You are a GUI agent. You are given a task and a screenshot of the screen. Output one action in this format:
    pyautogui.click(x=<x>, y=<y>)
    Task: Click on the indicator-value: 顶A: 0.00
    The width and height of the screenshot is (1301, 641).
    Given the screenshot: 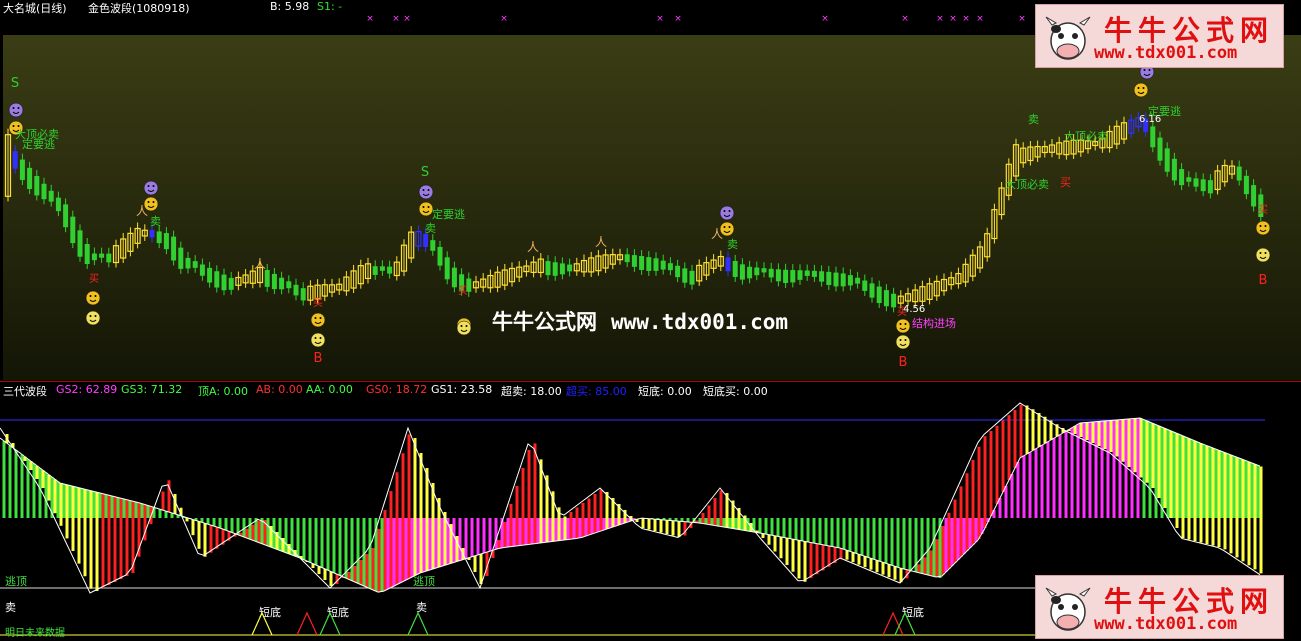 What is the action you would take?
    pyautogui.click(x=223, y=391)
    